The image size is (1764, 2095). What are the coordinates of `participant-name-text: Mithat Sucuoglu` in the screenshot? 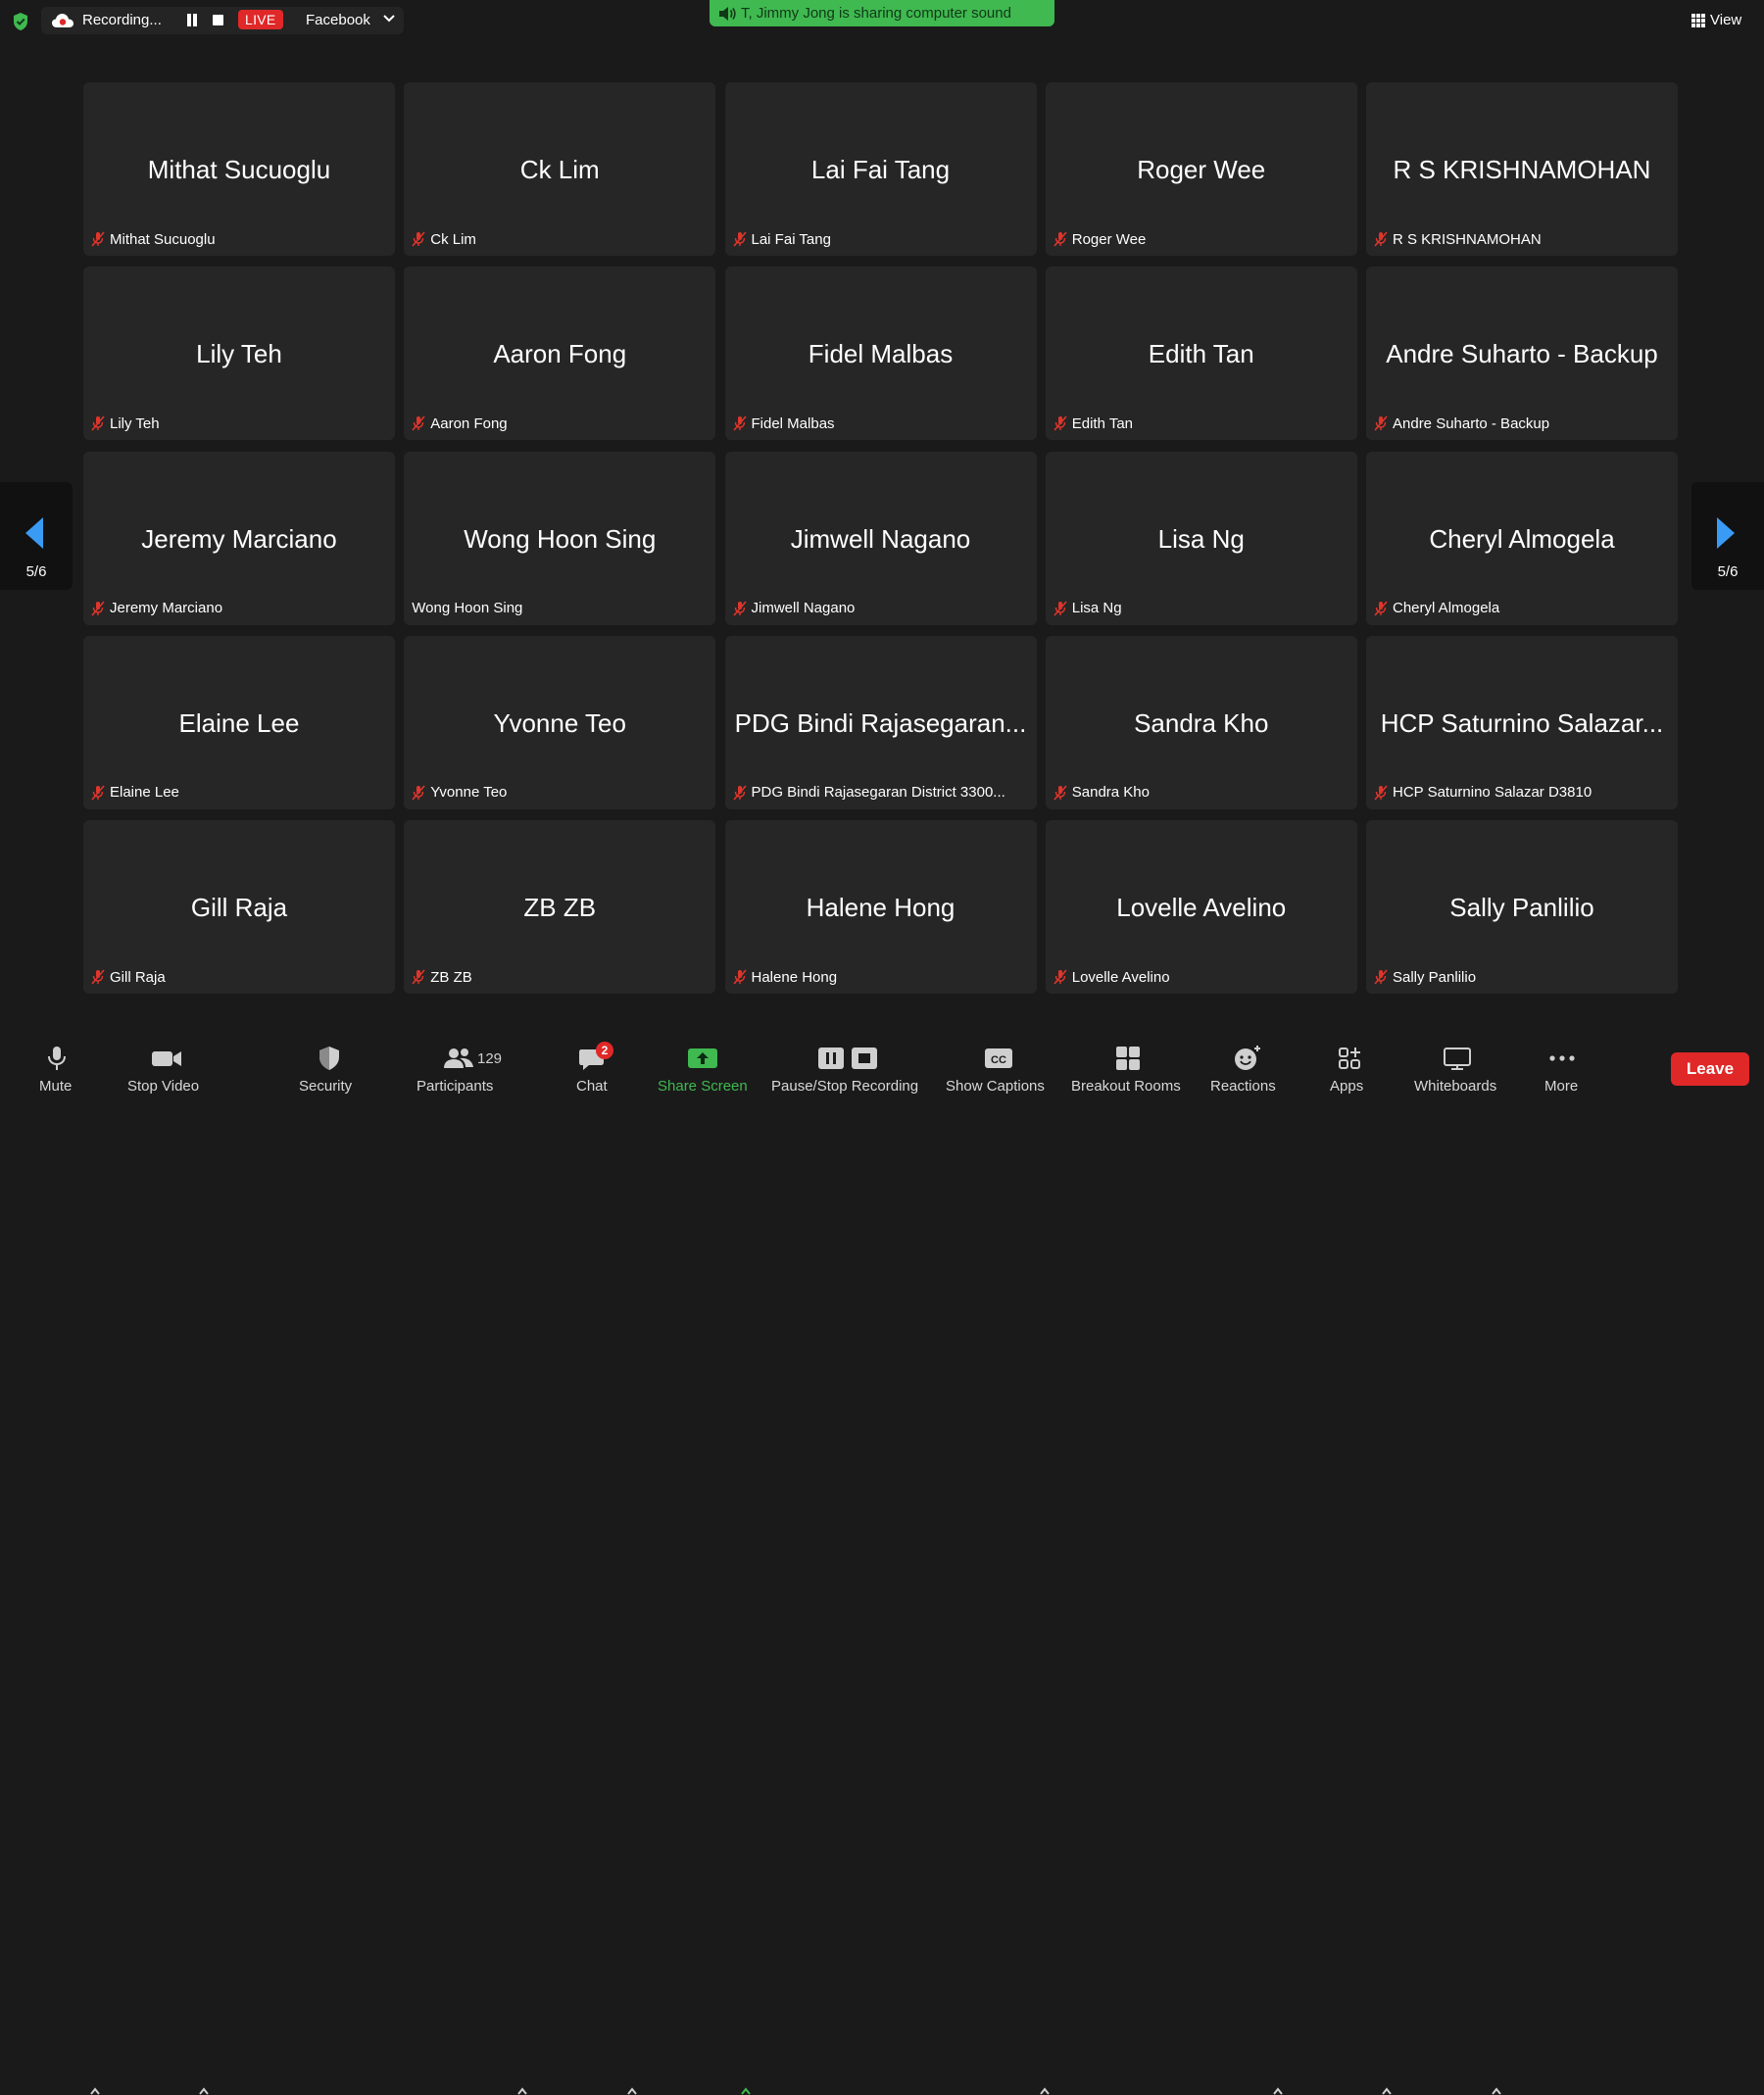 It's located at (163, 239).